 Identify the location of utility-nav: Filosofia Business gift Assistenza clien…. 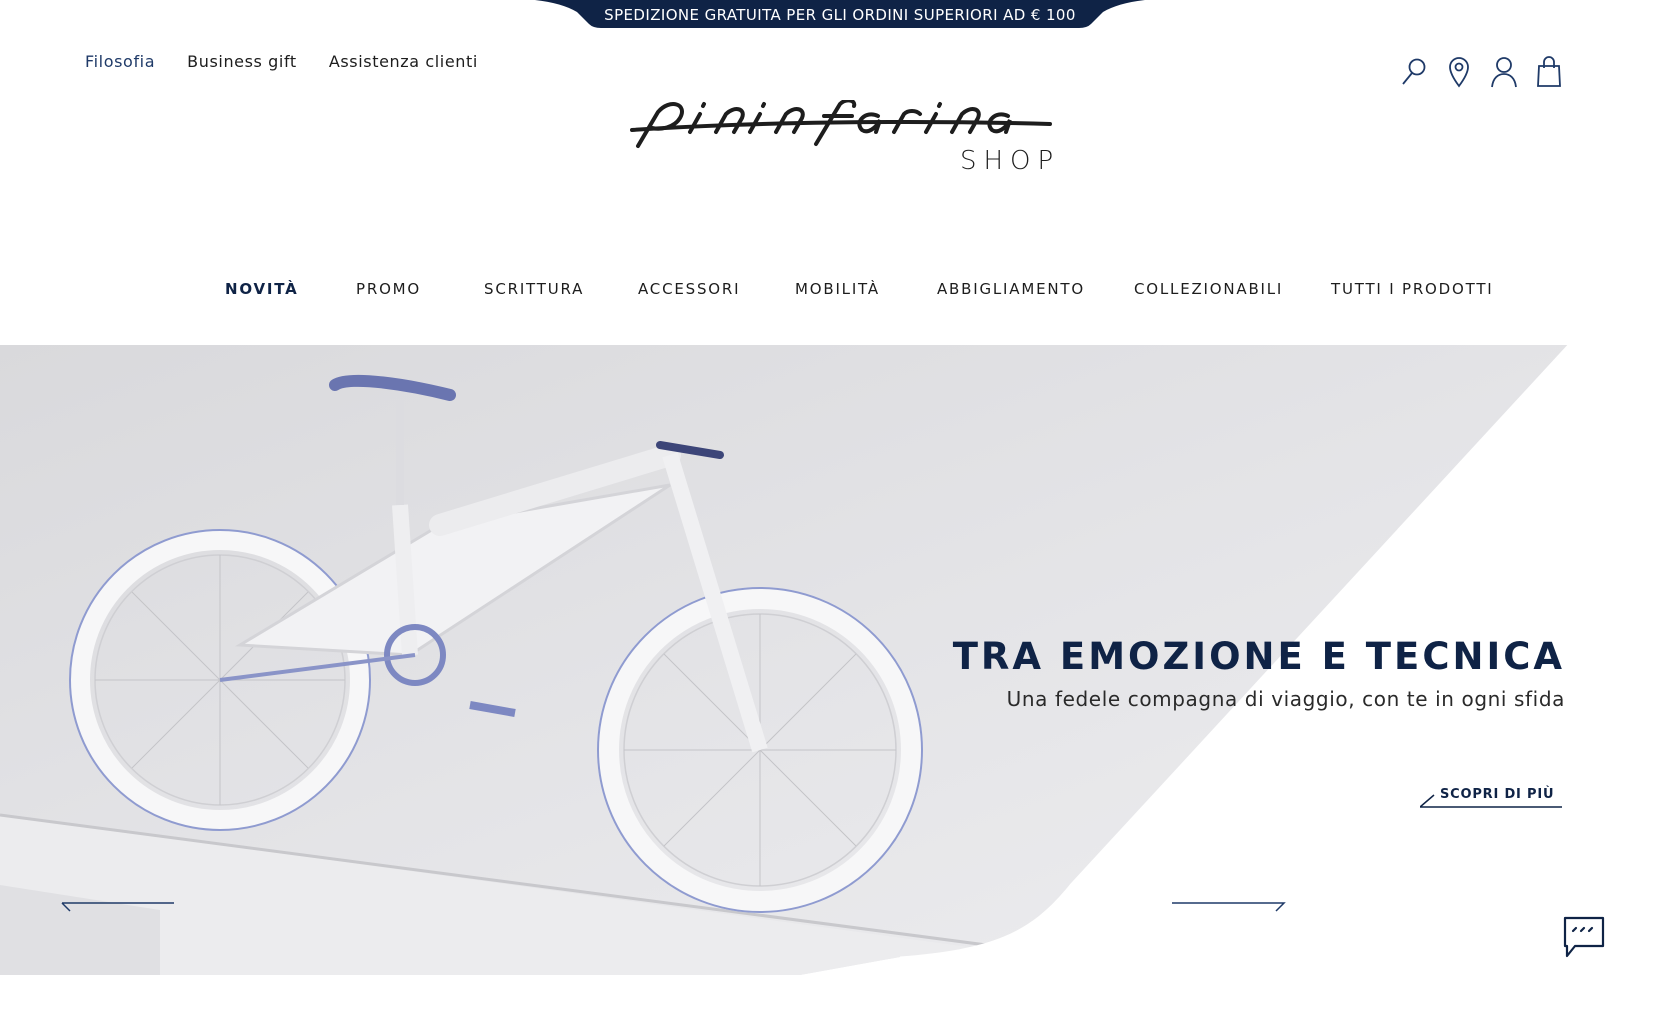
(297, 61).